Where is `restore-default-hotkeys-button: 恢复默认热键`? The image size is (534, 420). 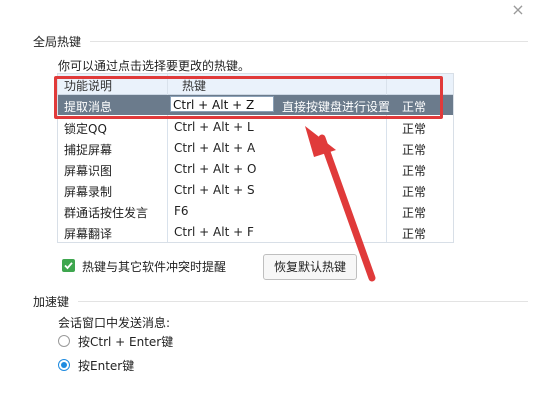 restore-default-hotkeys-button: 恢复默认热键 is located at coordinates (310, 267).